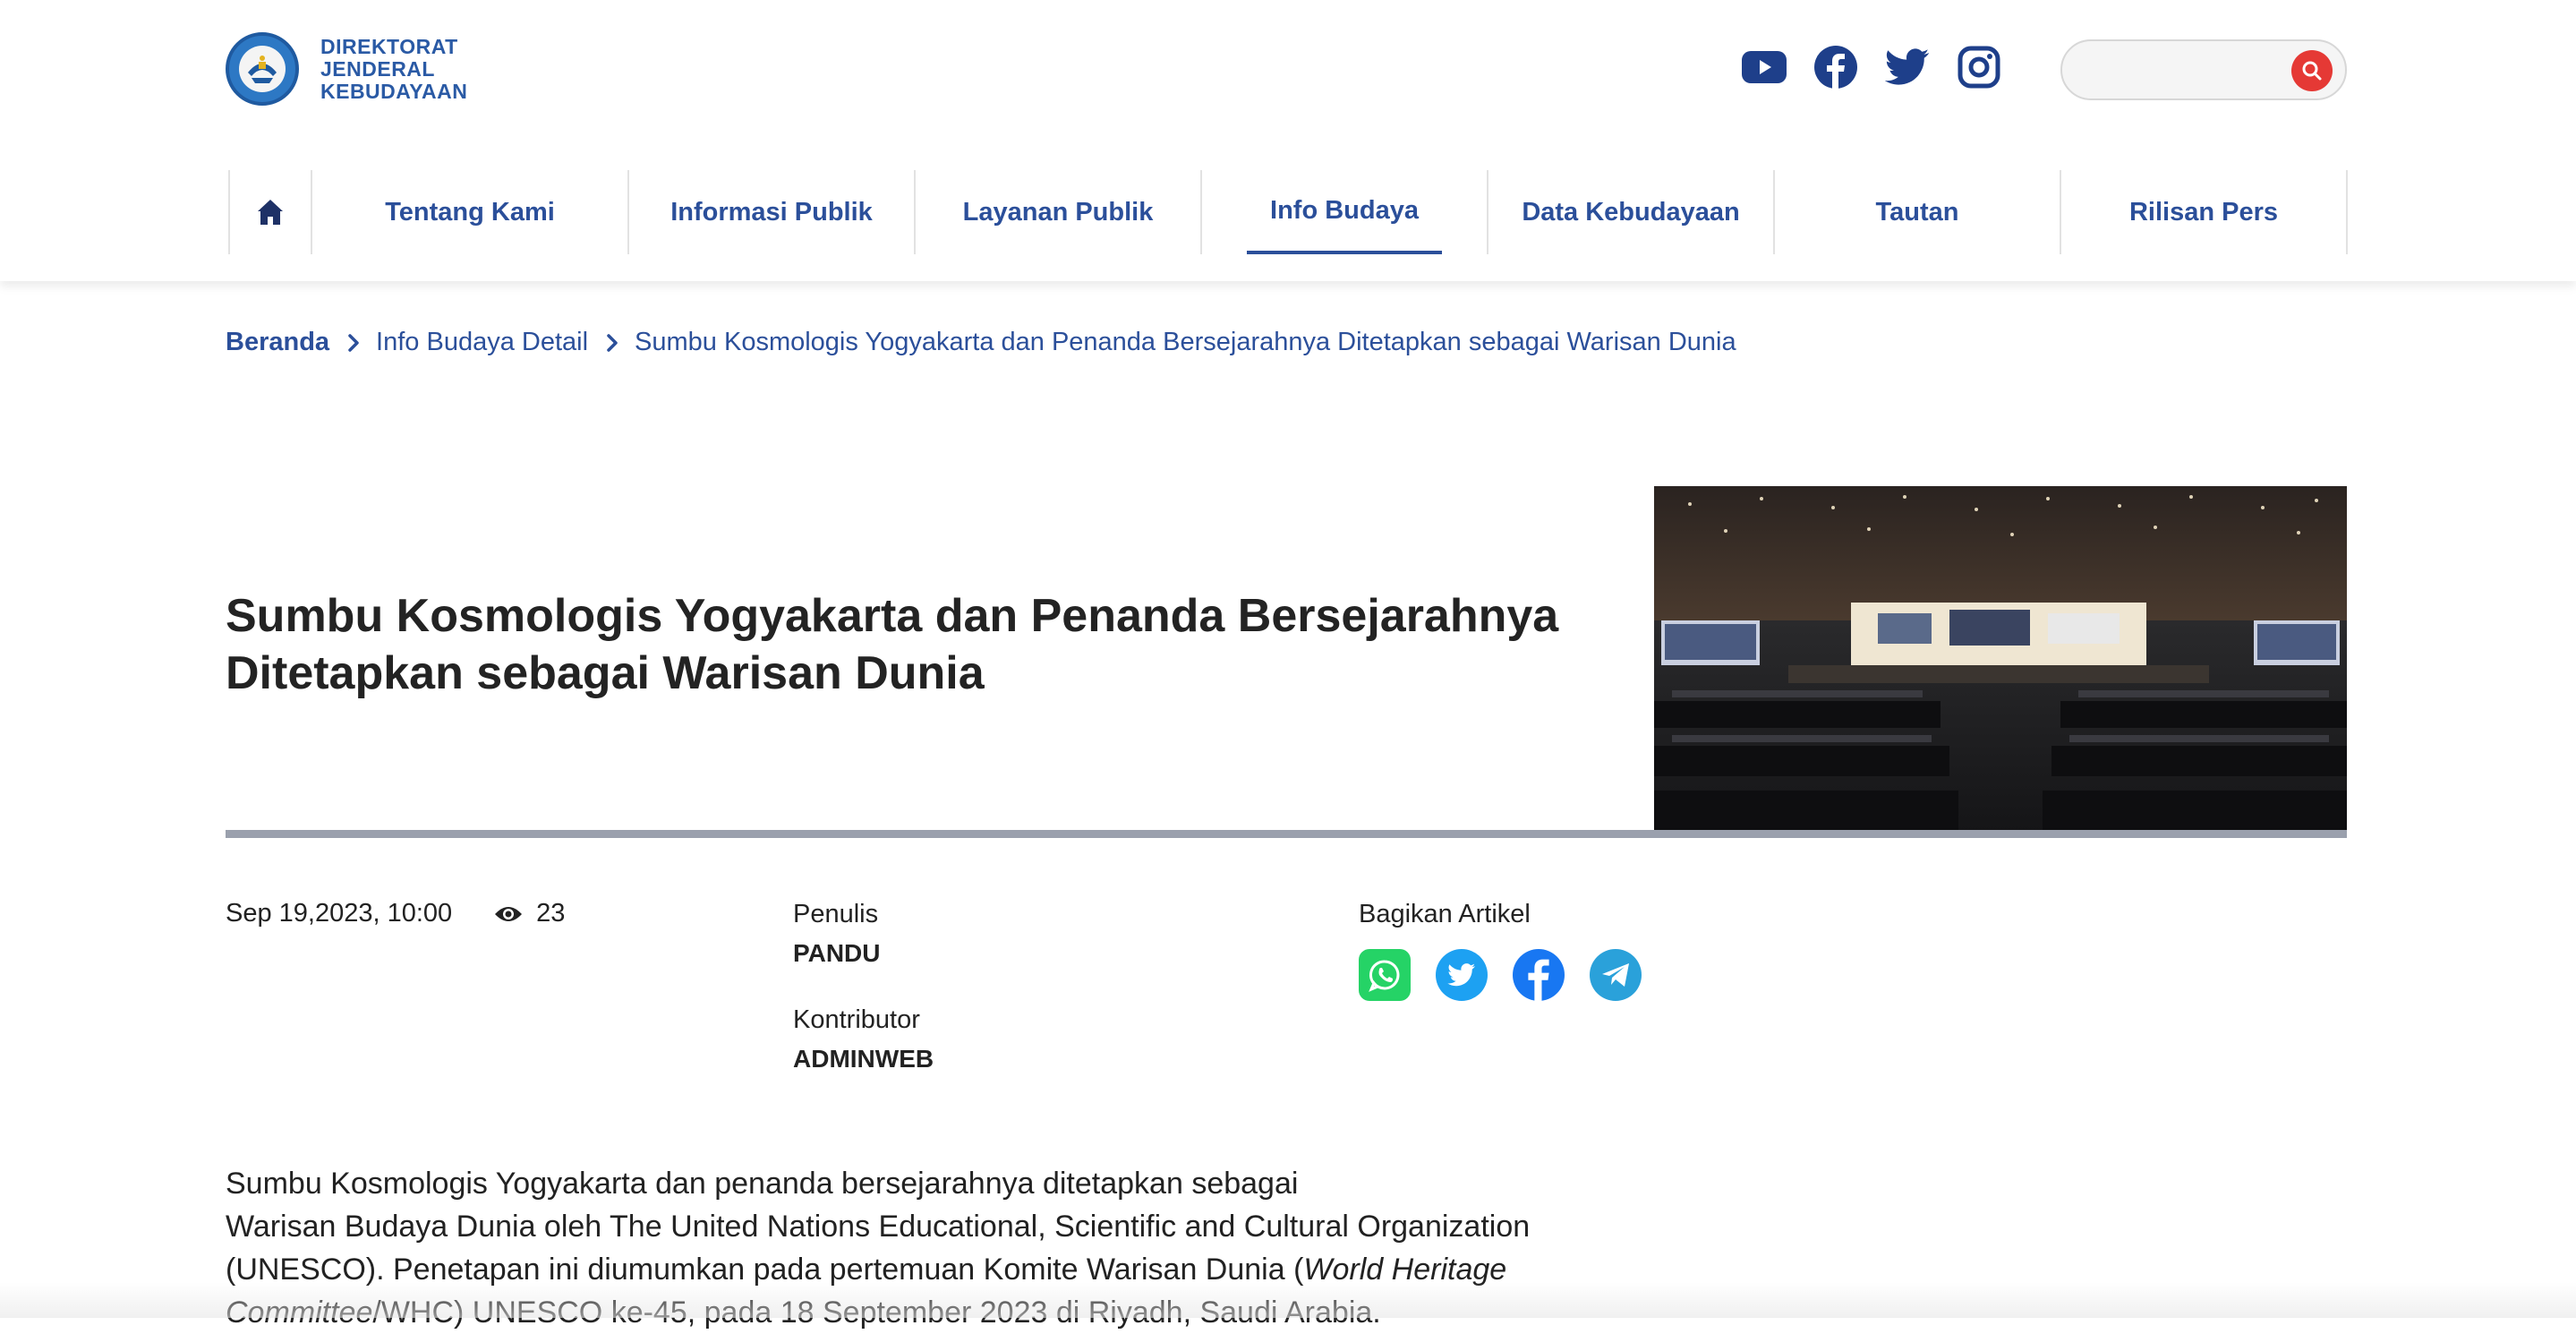  What do you see at coordinates (863, 987) in the screenshot?
I see `article-credits: Penulis PANDU Kontributor ADMINWEB` at bounding box center [863, 987].